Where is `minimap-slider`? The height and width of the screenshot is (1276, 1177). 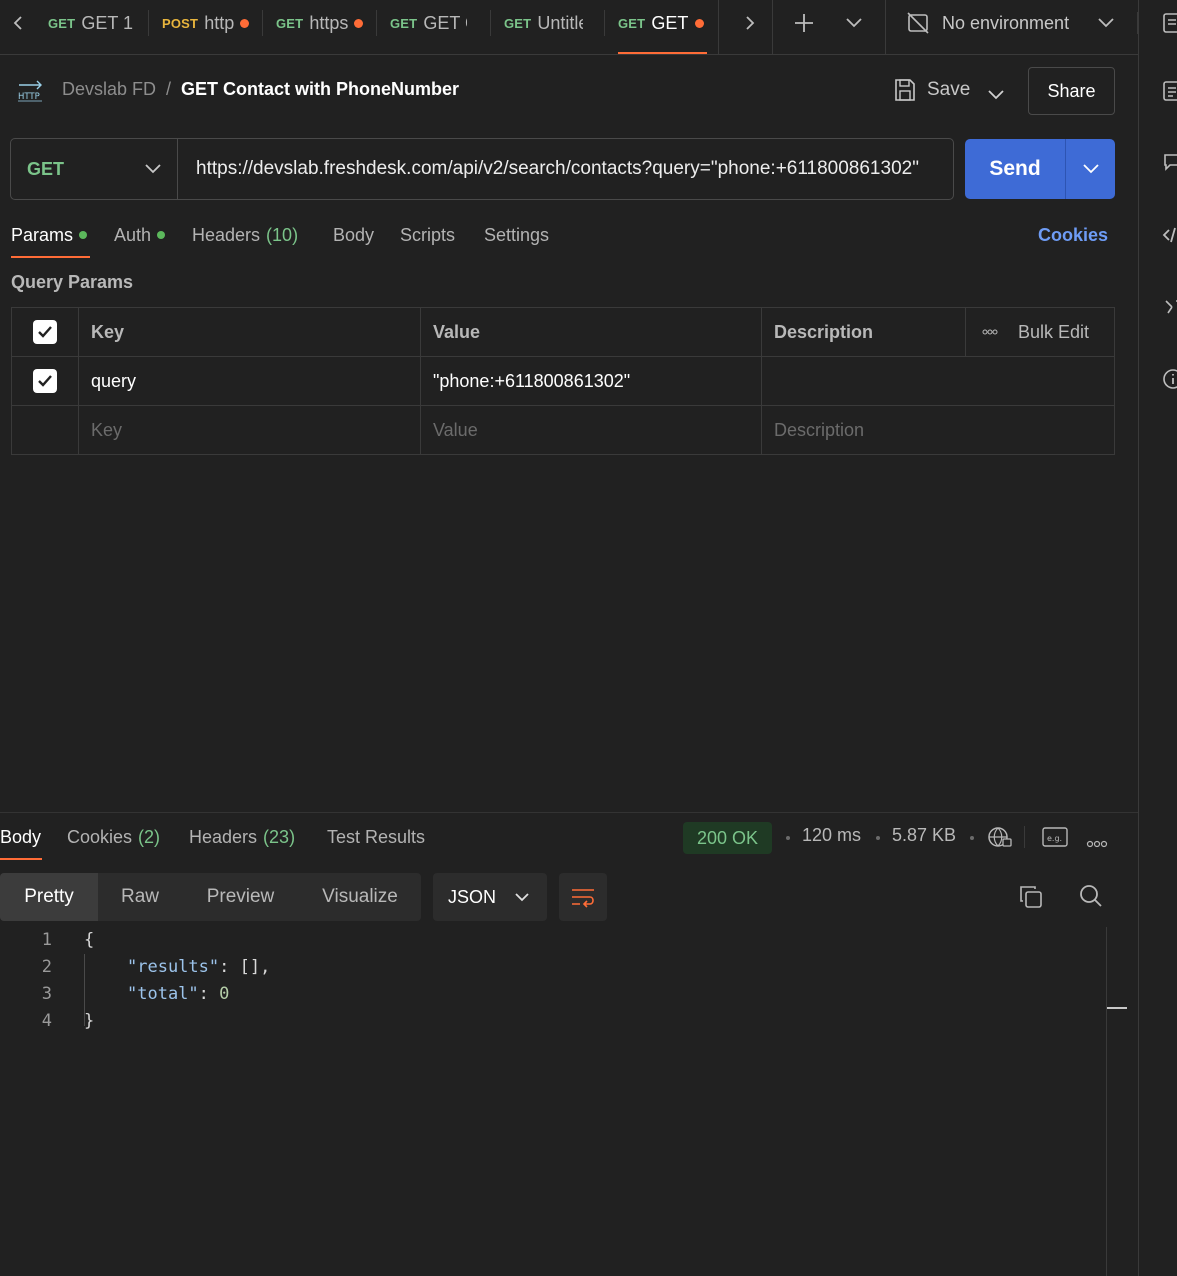
minimap-slider is located at coordinates (1117, 1008).